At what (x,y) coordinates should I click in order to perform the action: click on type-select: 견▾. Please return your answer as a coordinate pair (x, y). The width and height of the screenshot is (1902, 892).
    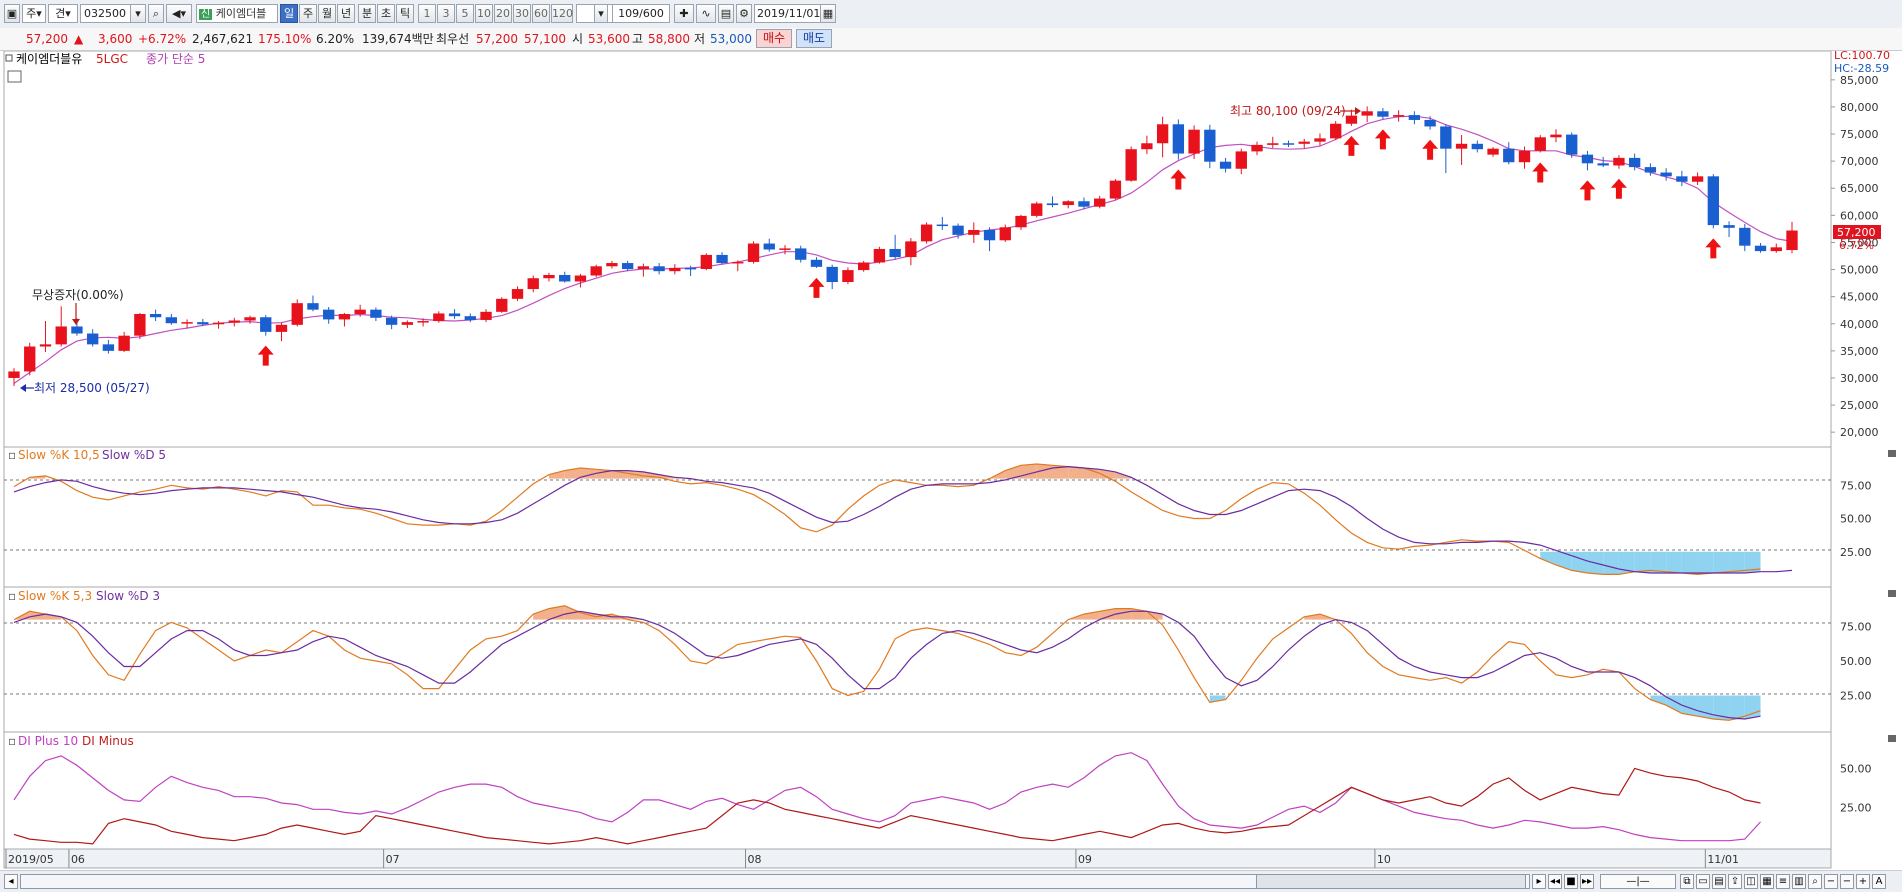
    Looking at the image, I should click on (63, 13).